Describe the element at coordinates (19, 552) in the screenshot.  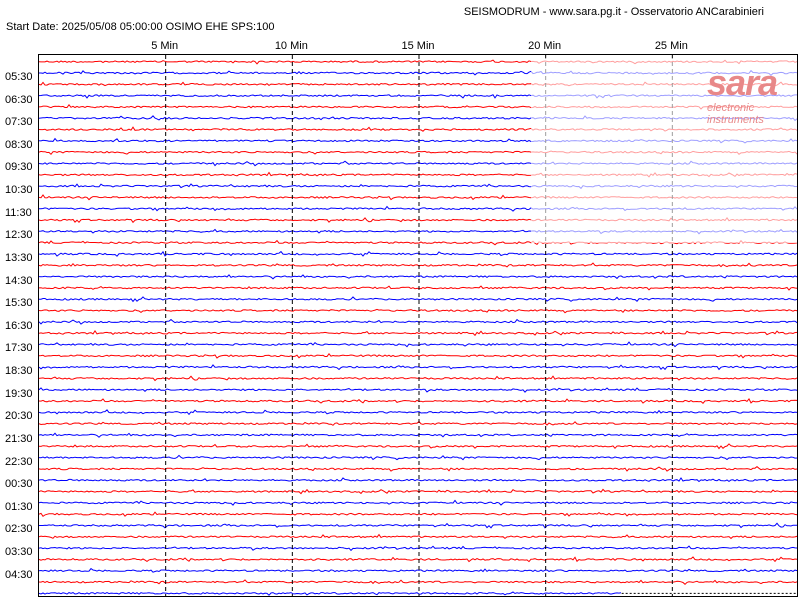
I see `y-tick-label: 03:30` at that location.